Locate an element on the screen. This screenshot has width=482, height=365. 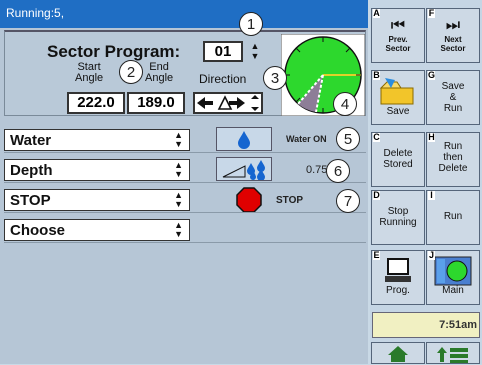
menu-grid-icon is located at coordinates (452, 355).